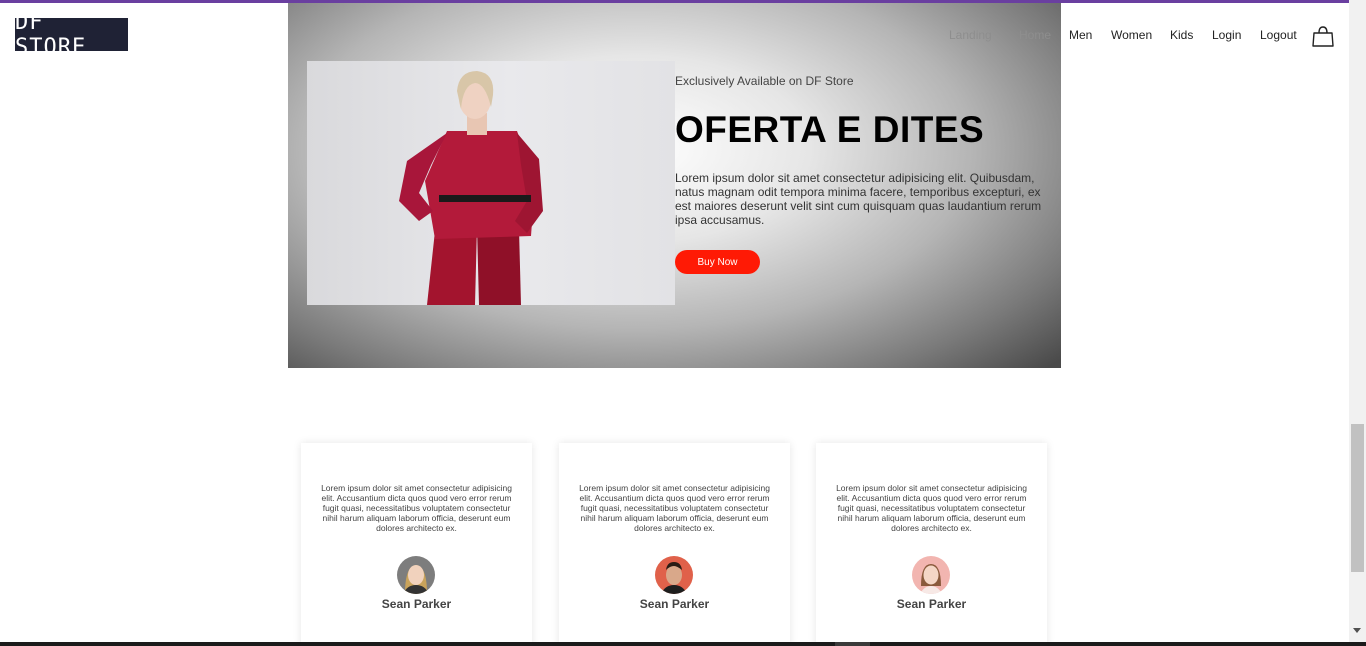  What do you see at coordinates (1226, 35) in the screenshot?
I see `nav-item-login: Login` at bounding box center [1226, 35].